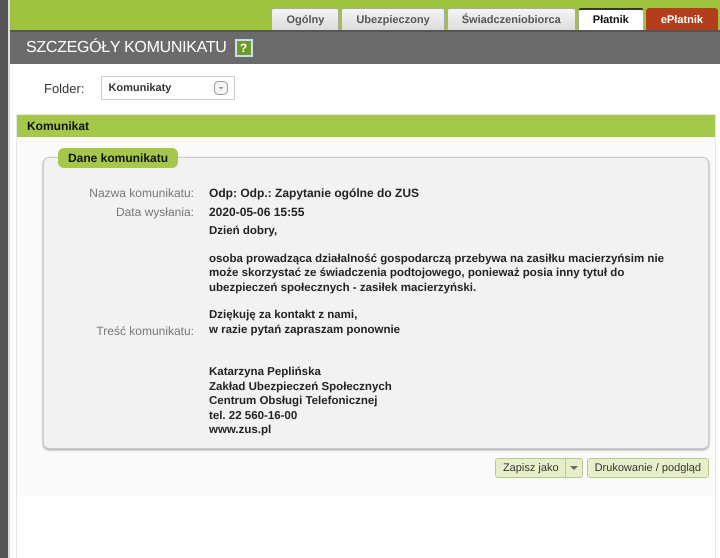 The image size is (720, 558). Describe the element at coordinates (301, 401) in the screenshot. I see `message-paragraph: Katarzyna Peplińska Zakład Ubezpieczeń Społecznych Centrum Obsługi Telefonicznej tel. 22 560-16-00 www.zus.pl` at that location.